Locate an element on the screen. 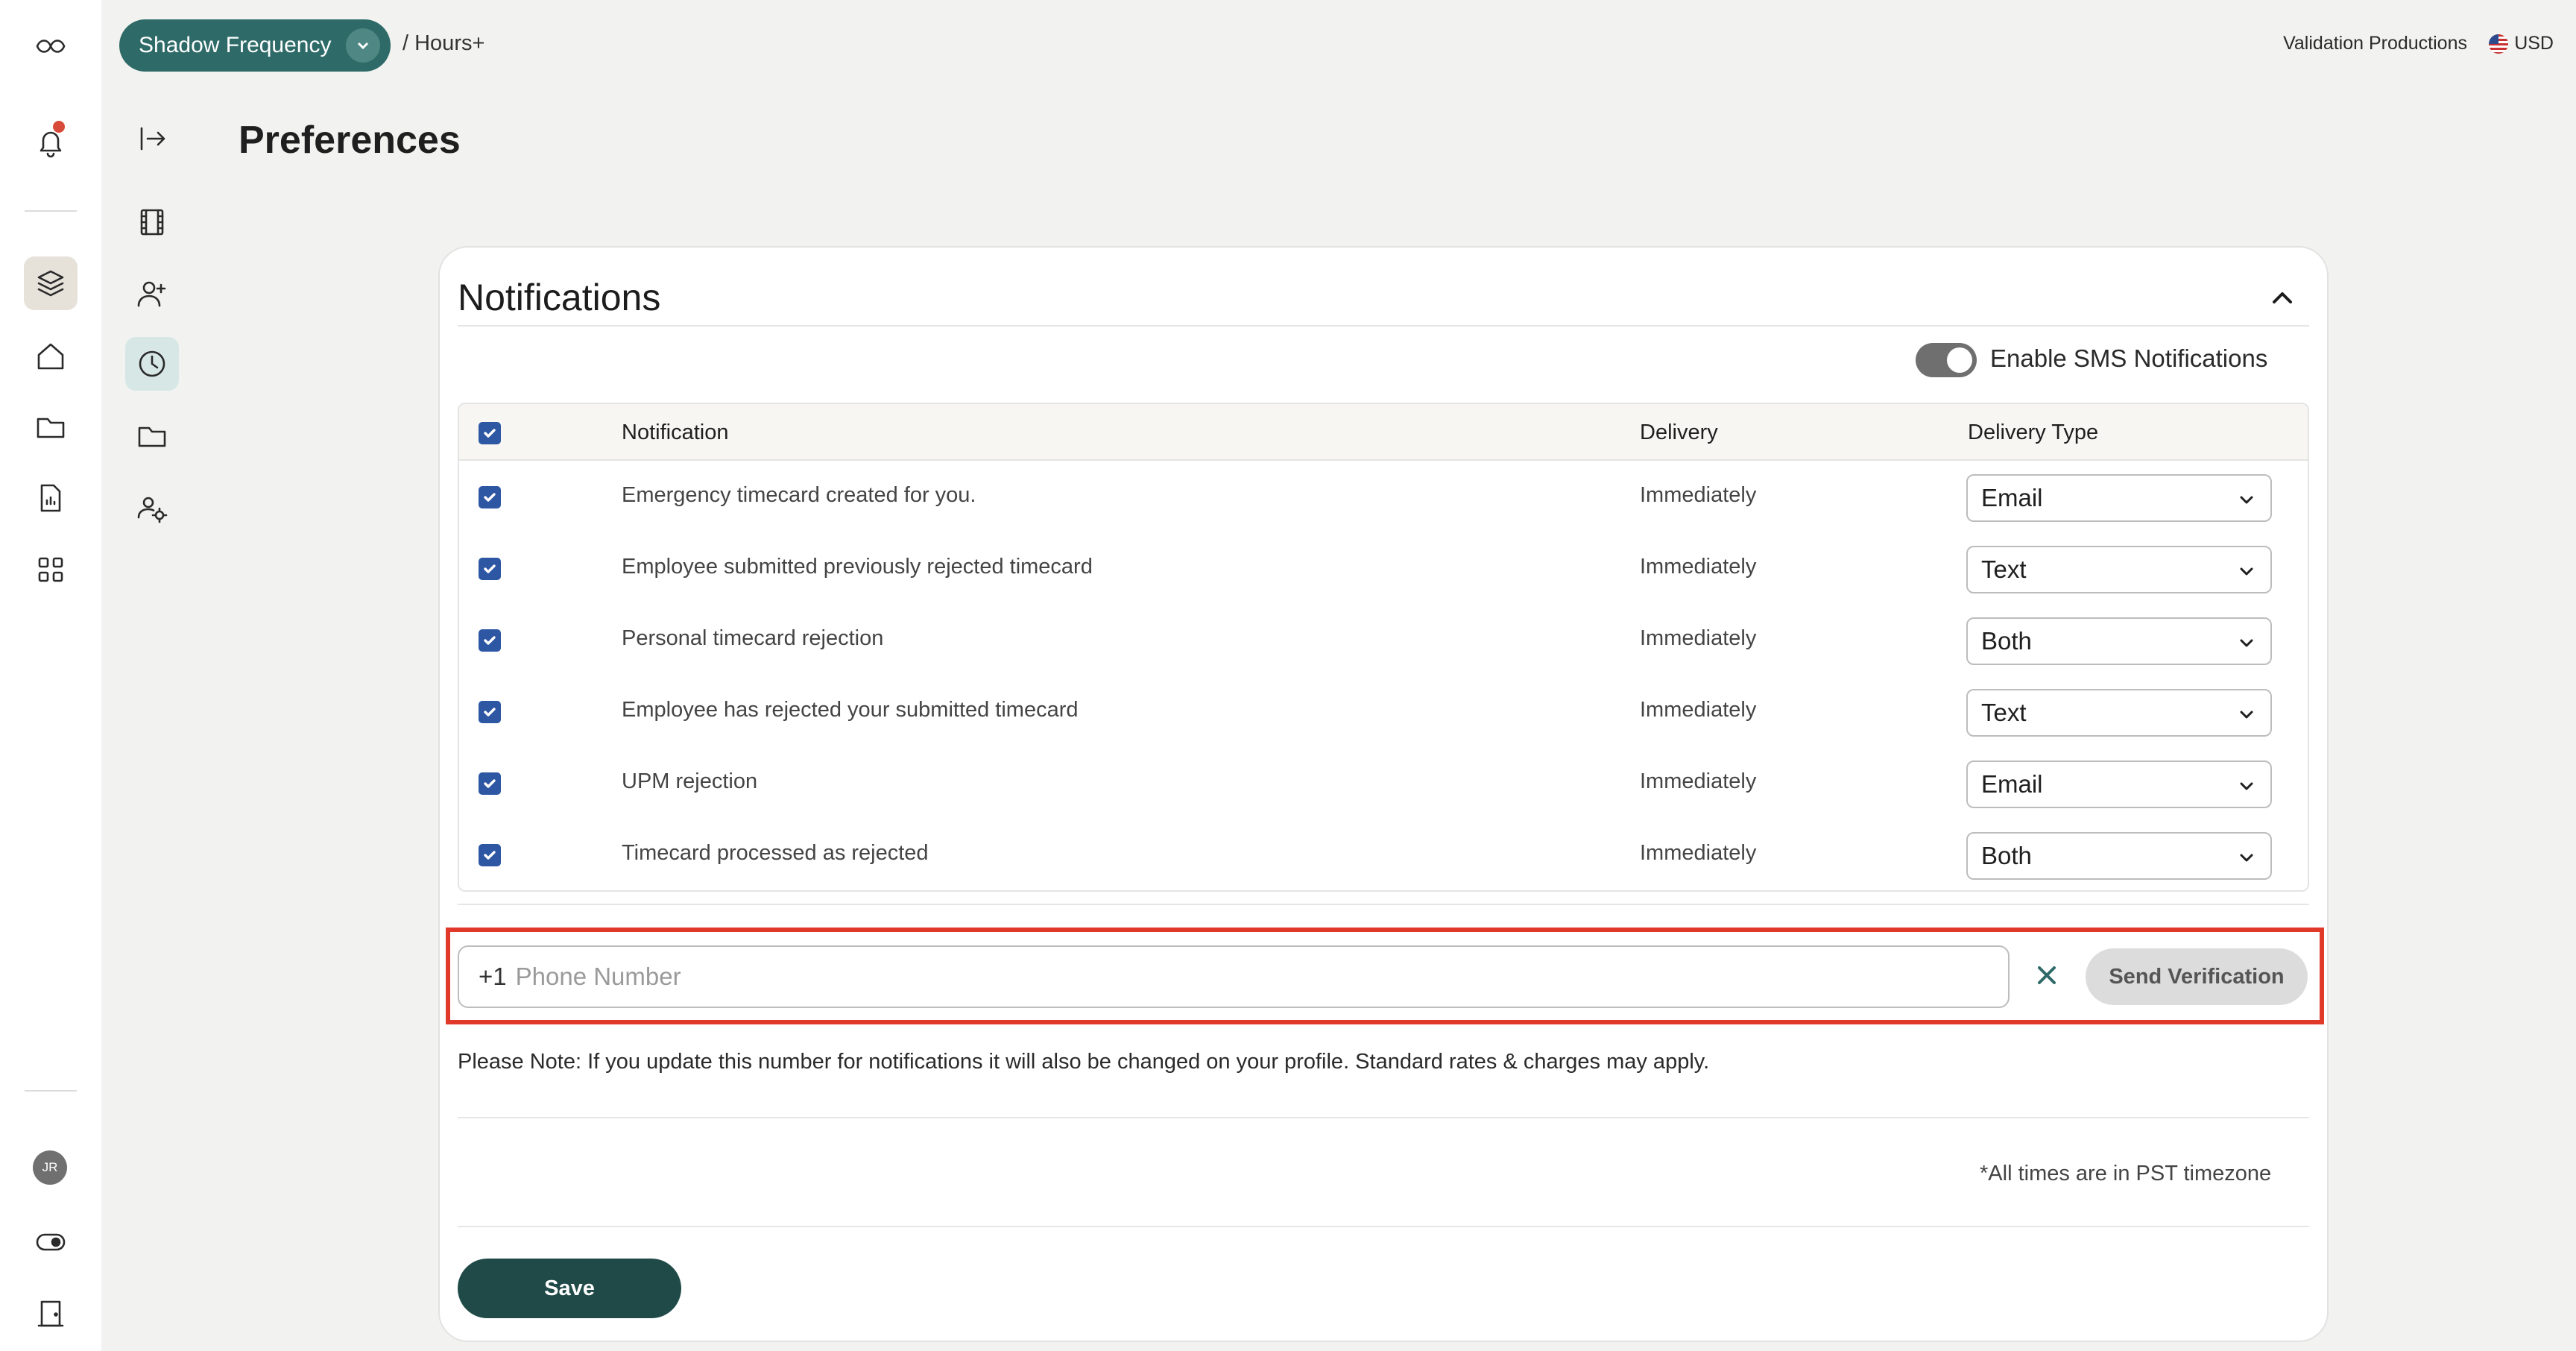  primary-sidebar: JR is located at coordinates (50, 675).